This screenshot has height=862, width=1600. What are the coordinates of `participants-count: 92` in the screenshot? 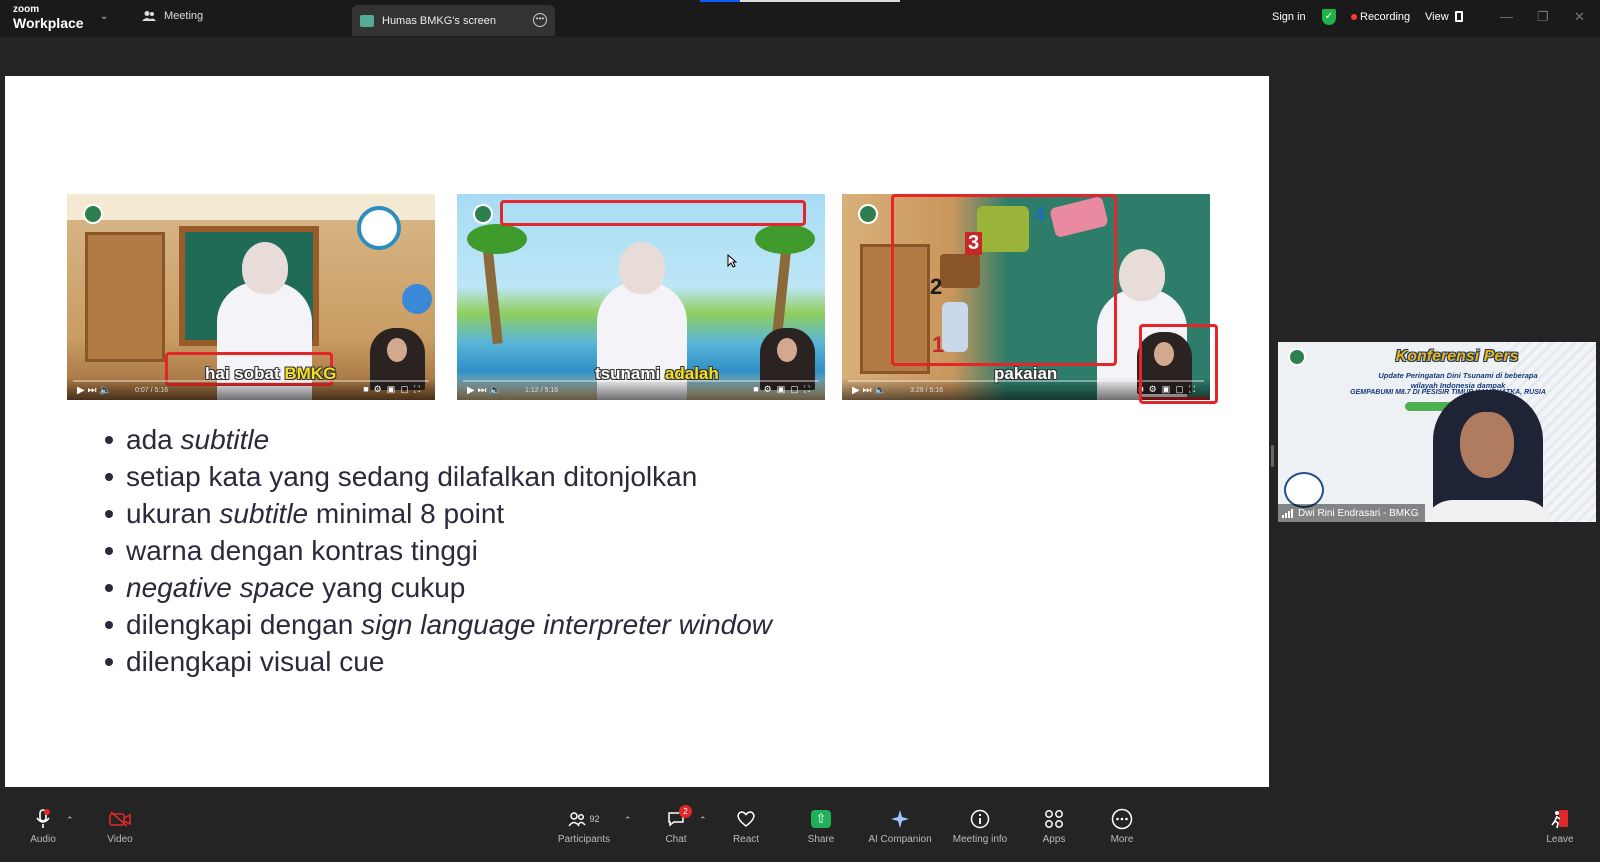 It's located at (594, 819).